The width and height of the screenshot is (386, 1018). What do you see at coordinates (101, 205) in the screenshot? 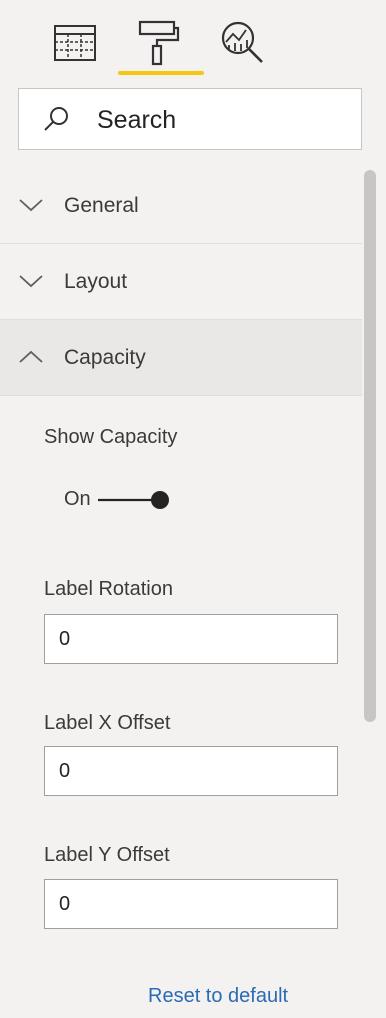
I see `section-title: General` at bounding box center [101, 205].